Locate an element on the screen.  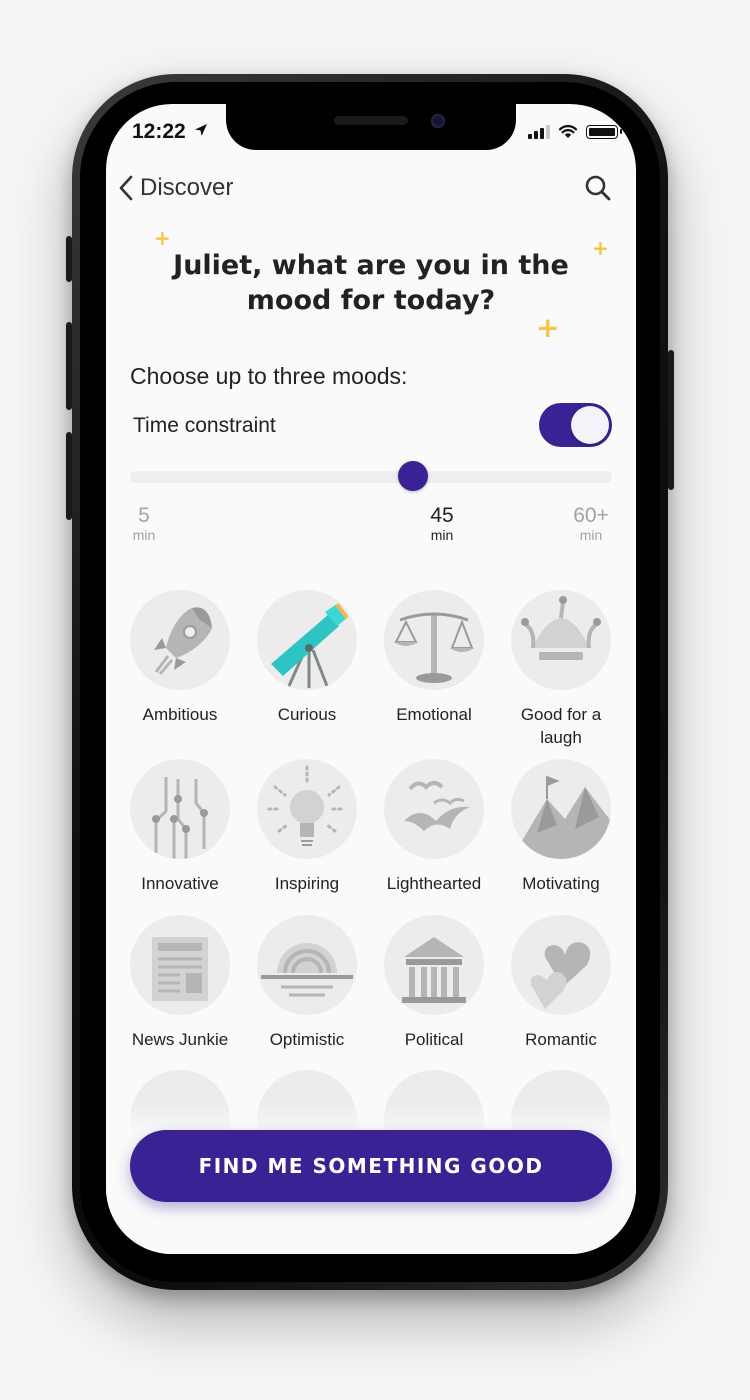
rocket-icon is located at coordinates (180, 640).